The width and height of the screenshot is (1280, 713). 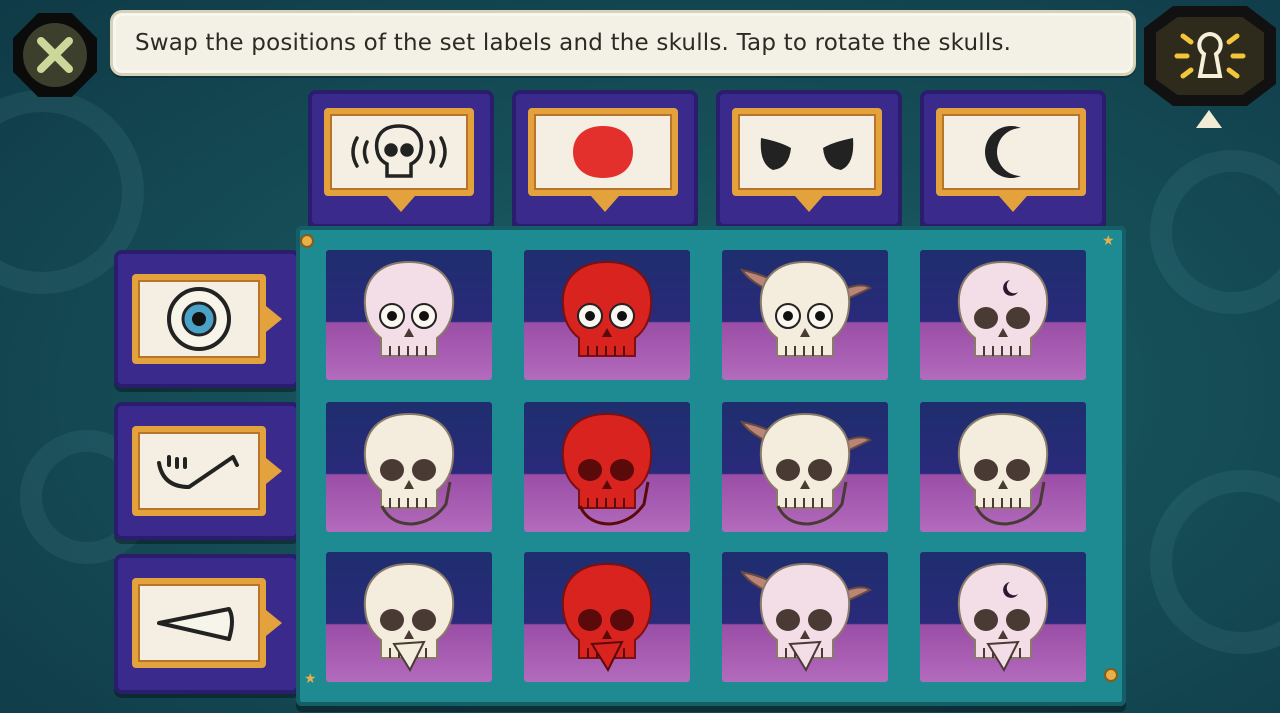 I want to click on shaking-skull-icon, so click(x=399, y=151).